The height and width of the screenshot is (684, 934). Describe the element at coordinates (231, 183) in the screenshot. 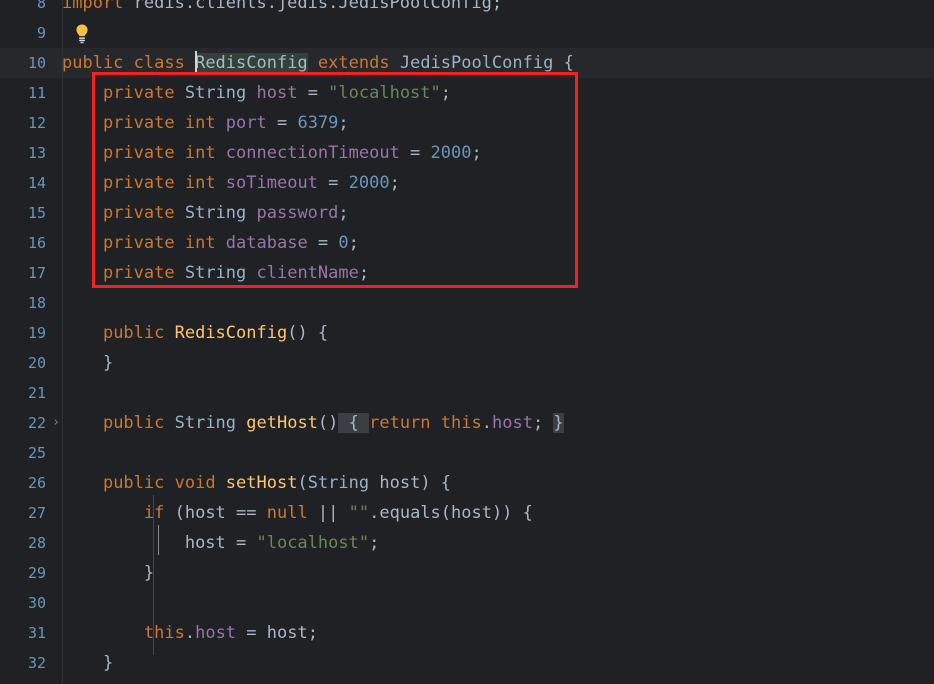

I see `code-line-content: private int soTimeout = 2000;` at that location.